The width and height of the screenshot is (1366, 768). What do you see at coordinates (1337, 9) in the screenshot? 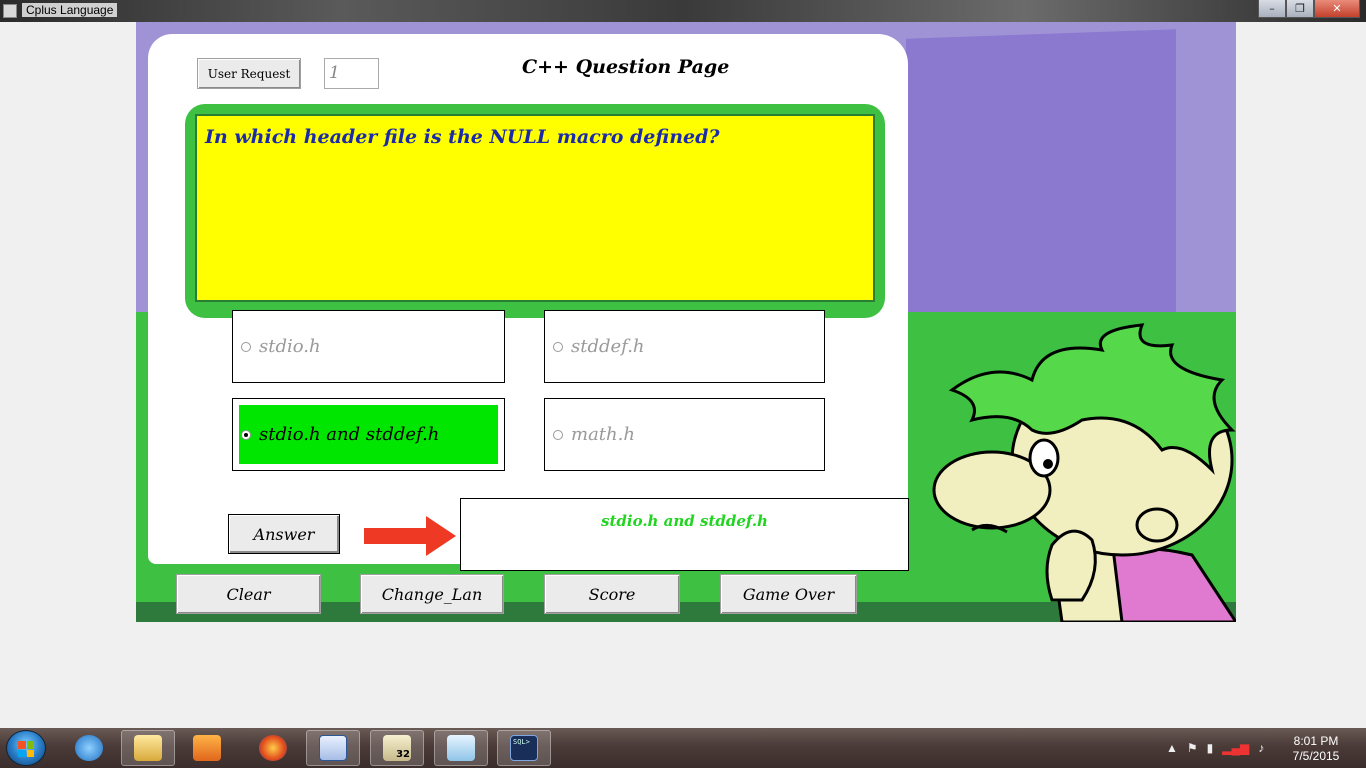
I see `close-button: ✕` at bounding box center [1337, 9].